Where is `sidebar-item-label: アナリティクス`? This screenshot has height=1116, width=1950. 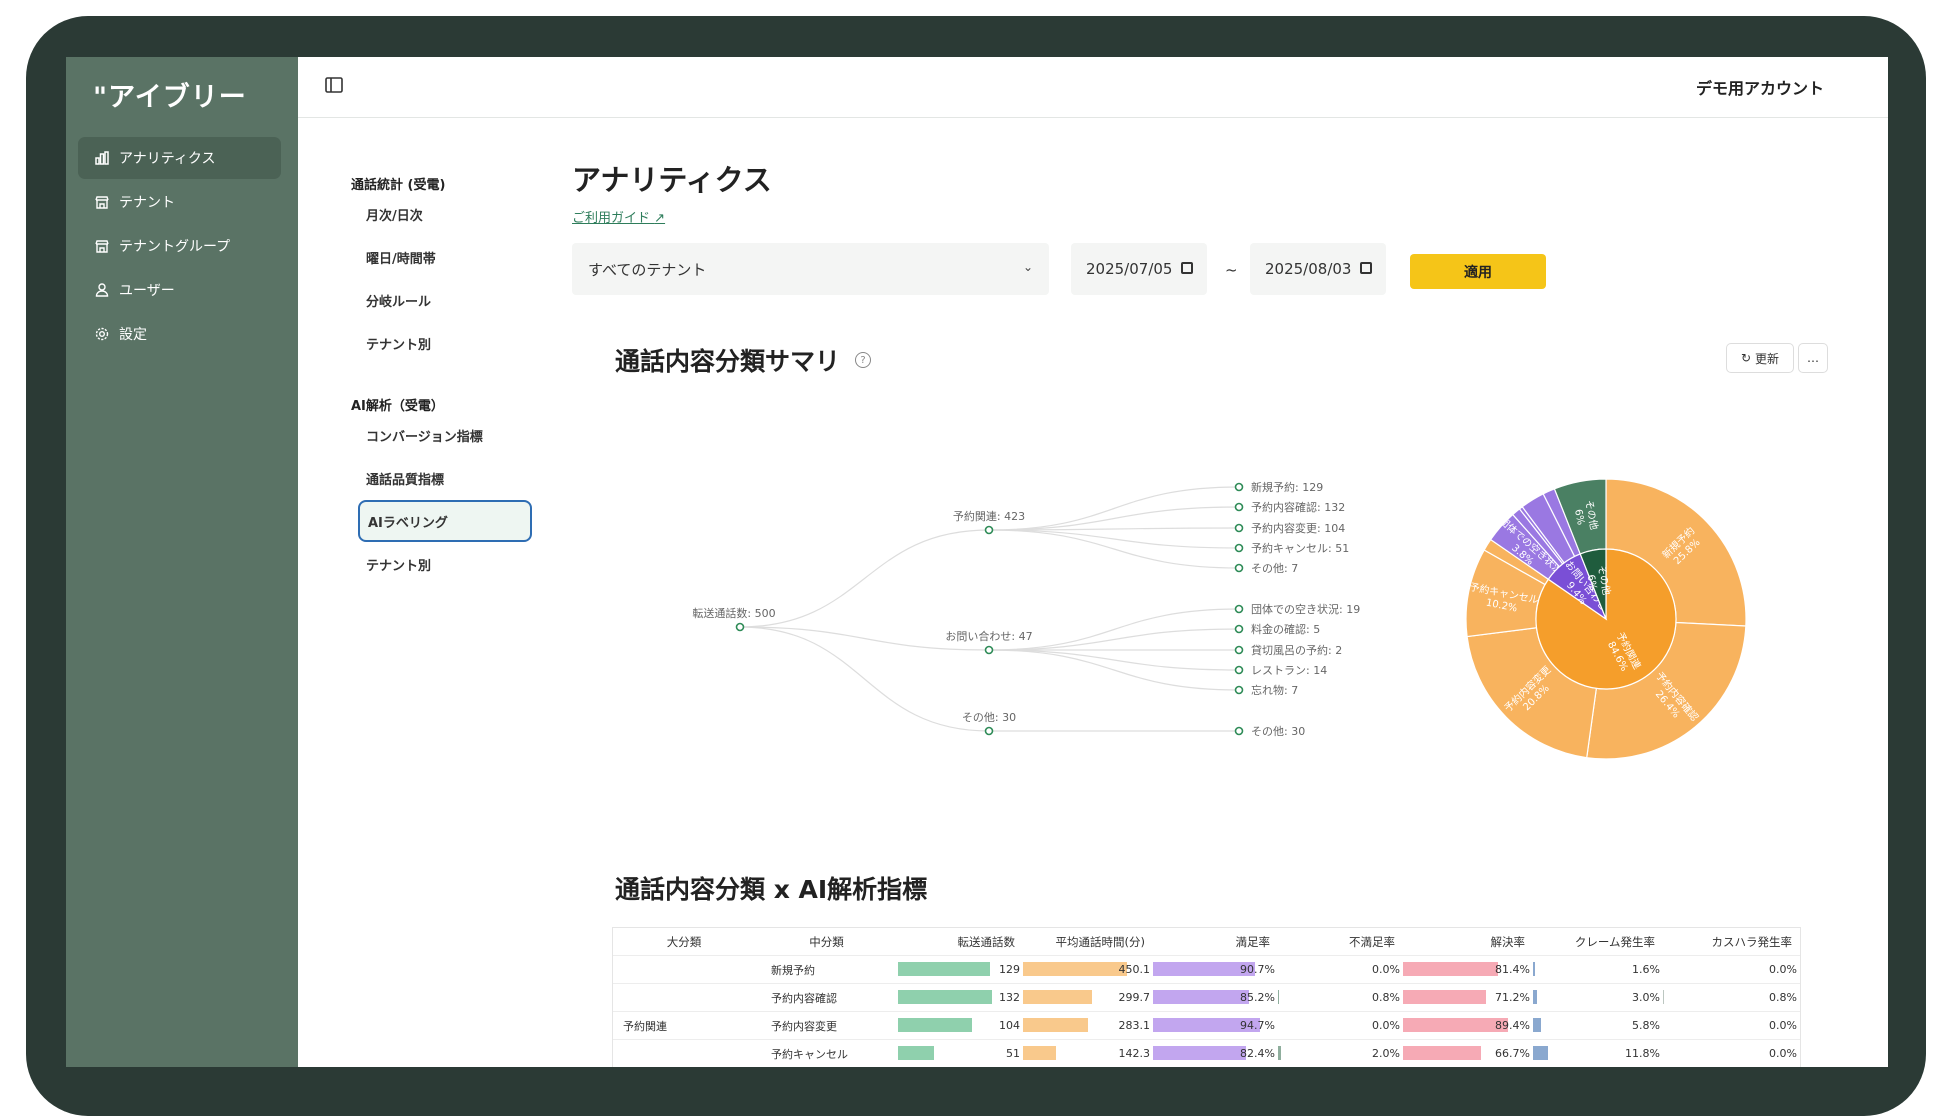 sidebar-item-label: アナリティクス is located at coordinates (167, 159).